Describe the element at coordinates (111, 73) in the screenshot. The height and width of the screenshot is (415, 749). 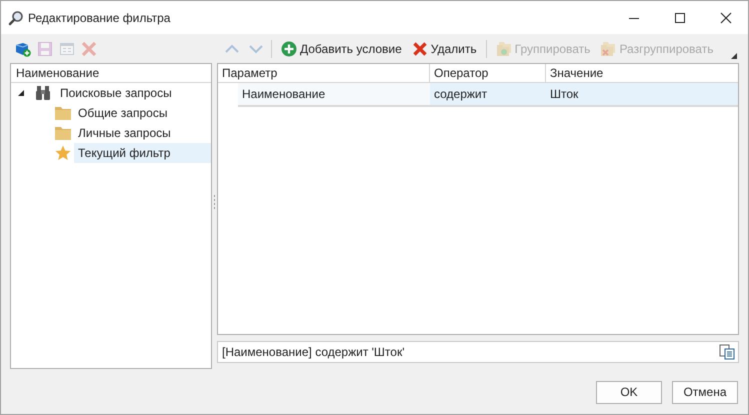
I see `column-header: Наименование` at that location.